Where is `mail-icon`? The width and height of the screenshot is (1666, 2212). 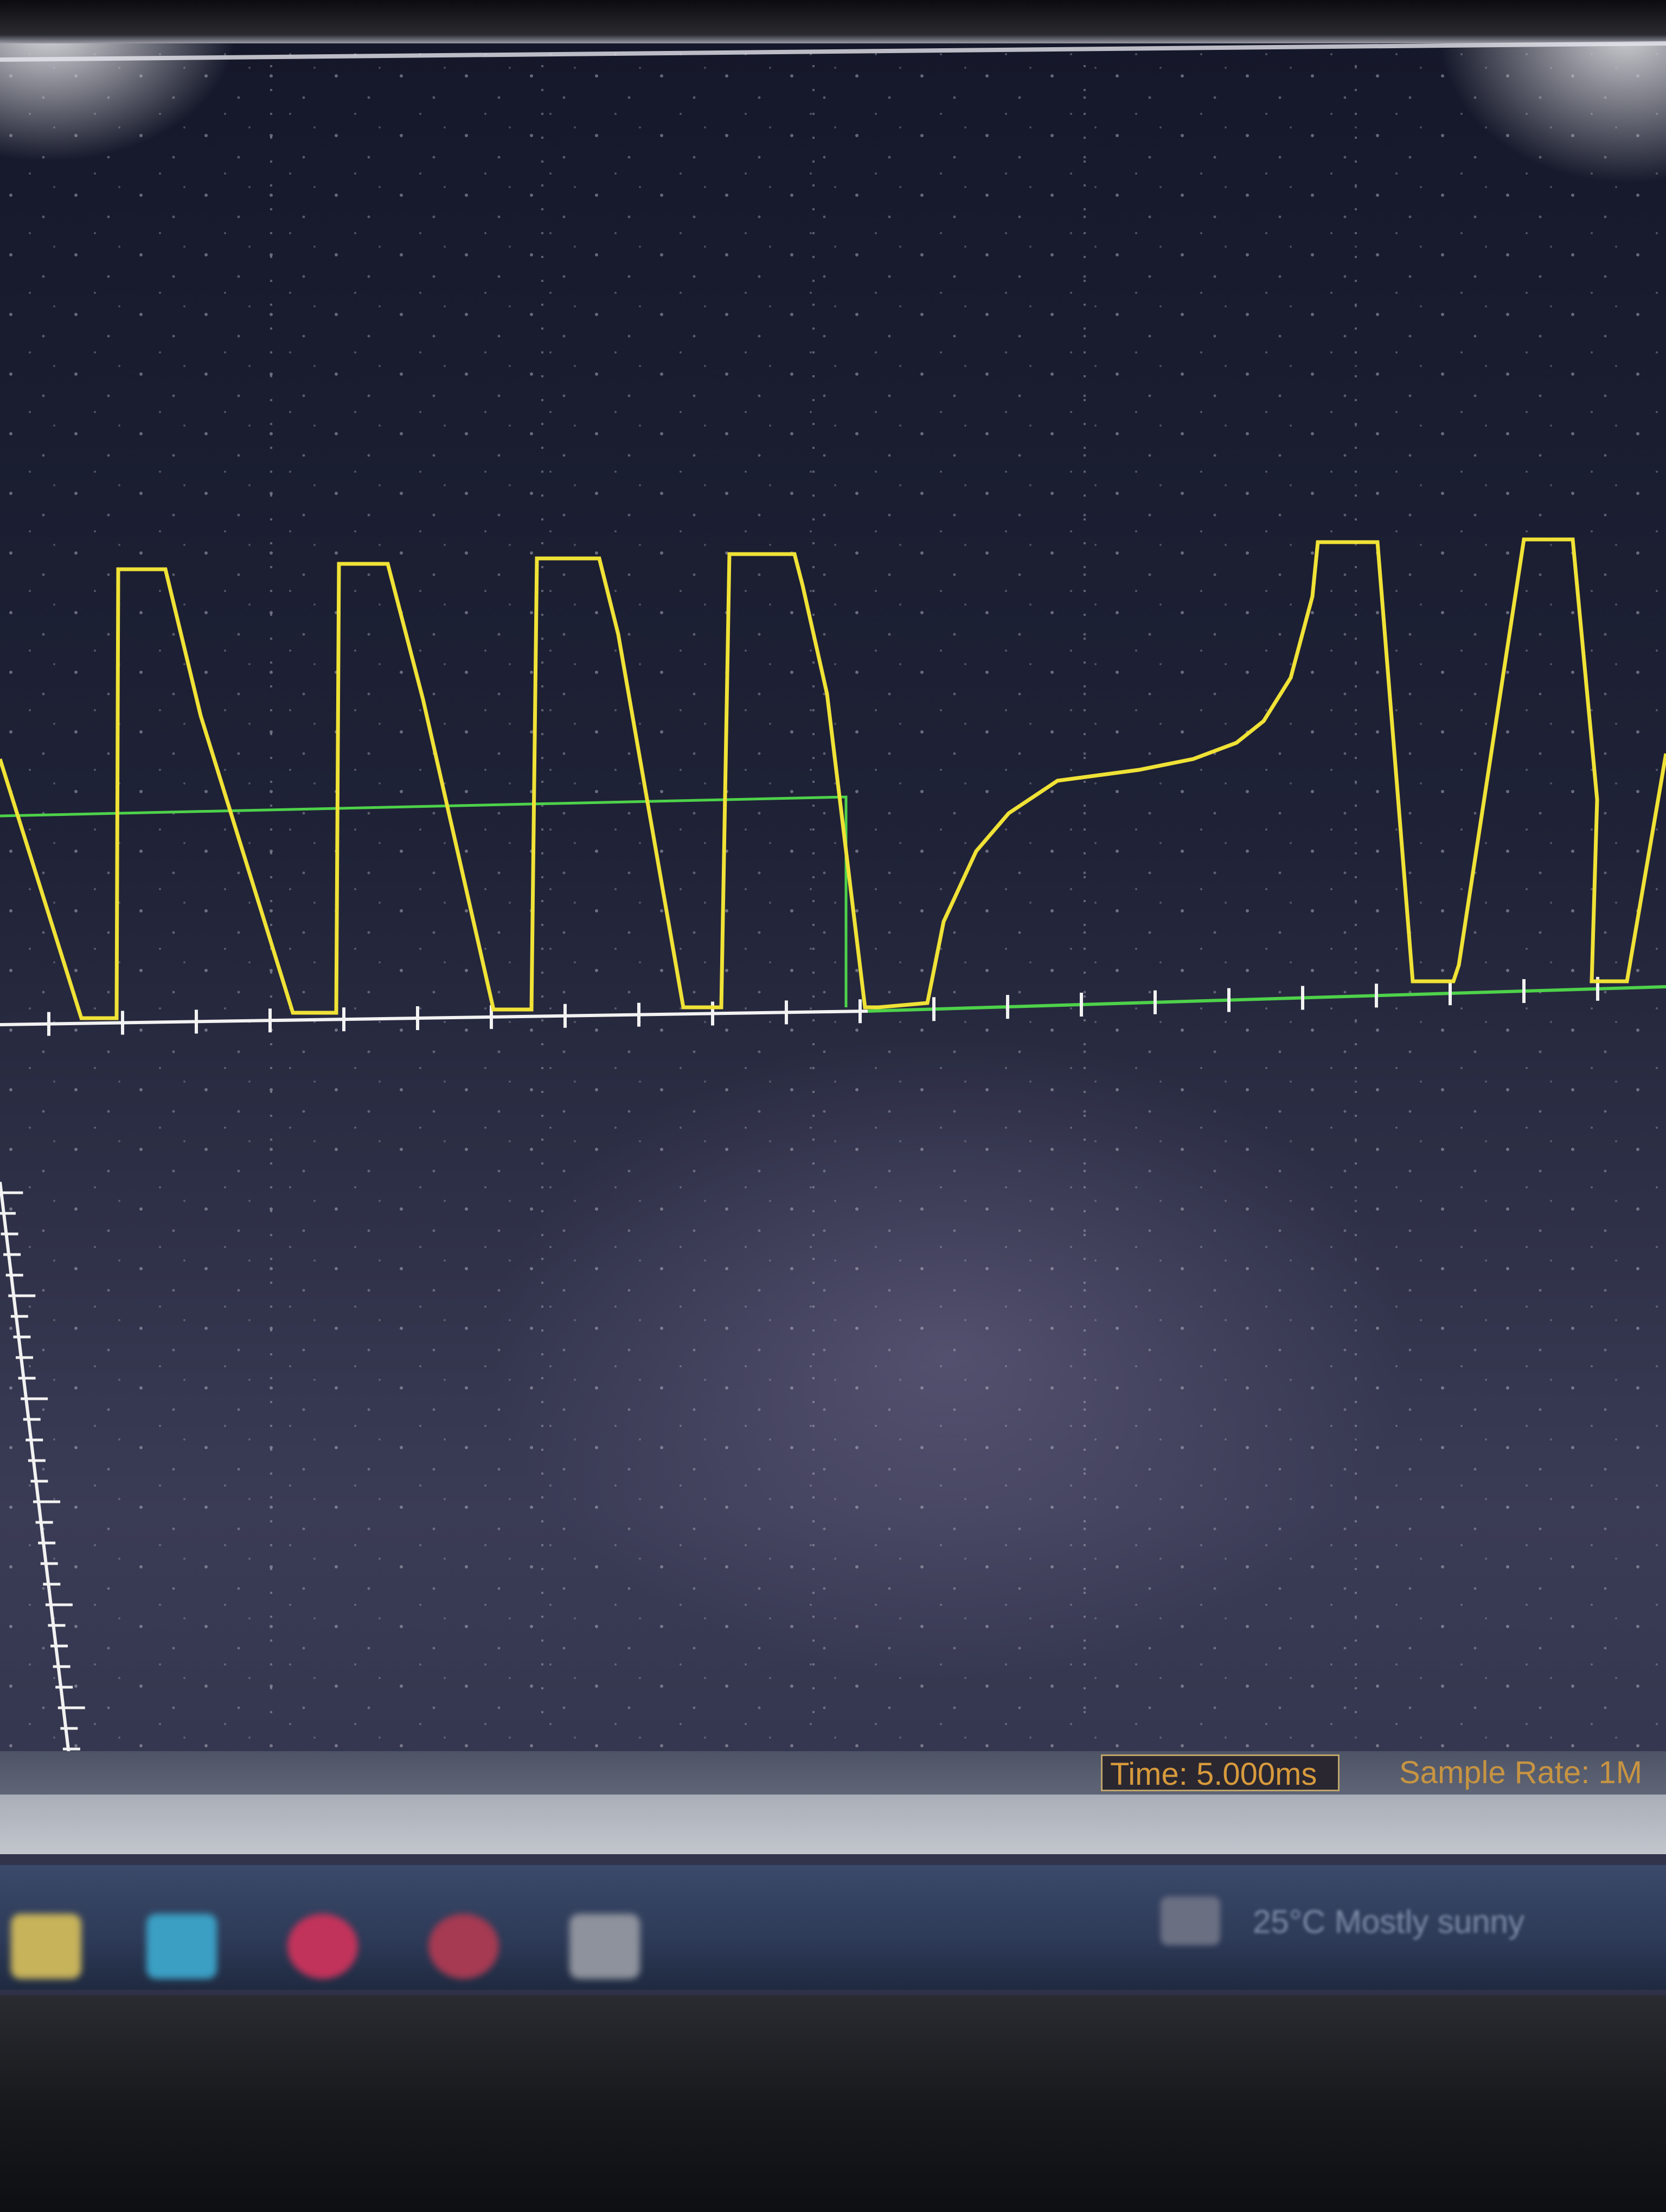 mail-icon is located at coordinates (181, 1946).